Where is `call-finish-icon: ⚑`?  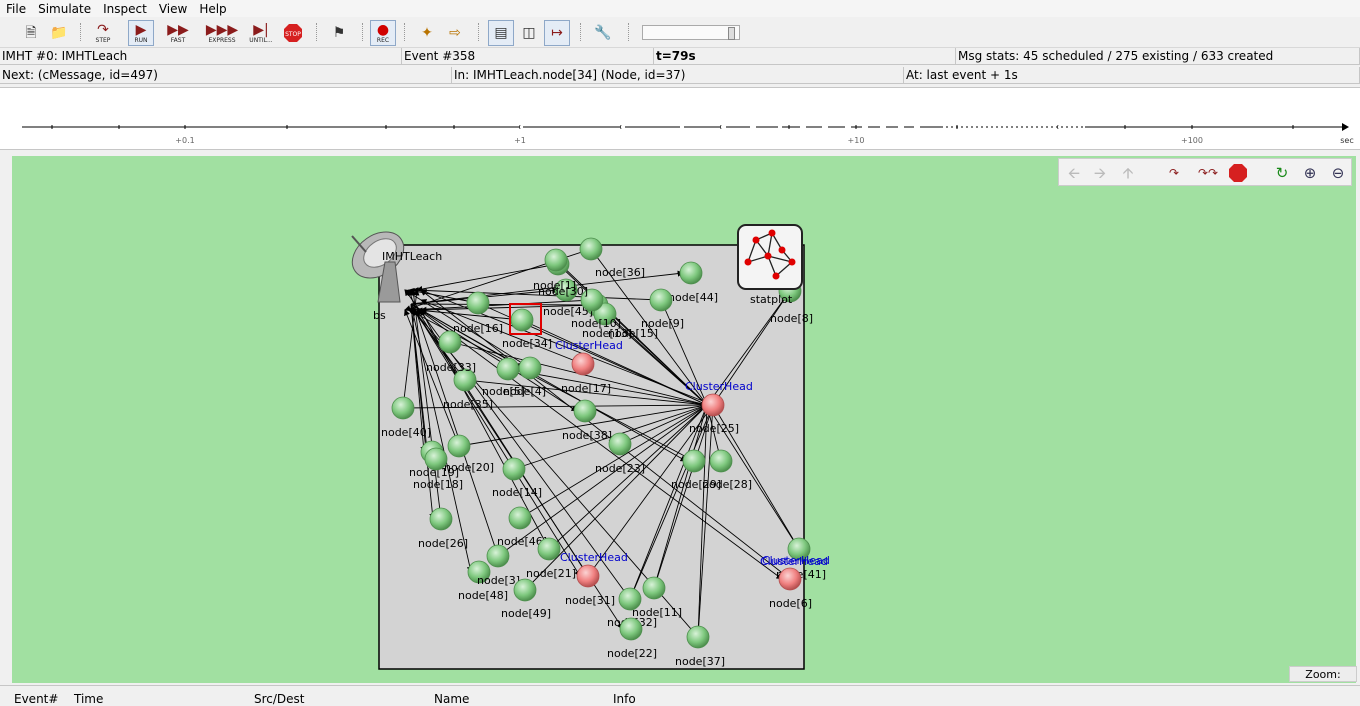 call-finish-icon: ⚑ is located at coordinates (339, 33).